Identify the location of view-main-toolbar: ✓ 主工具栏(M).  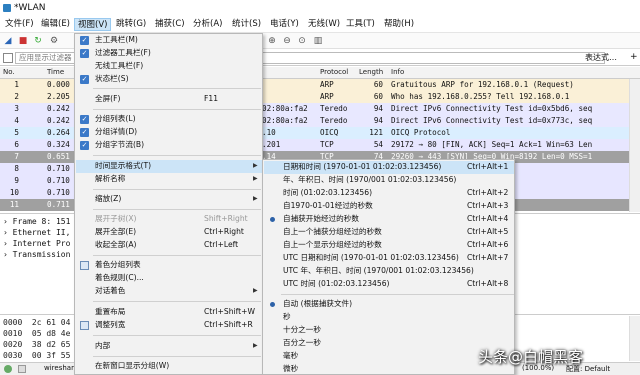
(169, 40).